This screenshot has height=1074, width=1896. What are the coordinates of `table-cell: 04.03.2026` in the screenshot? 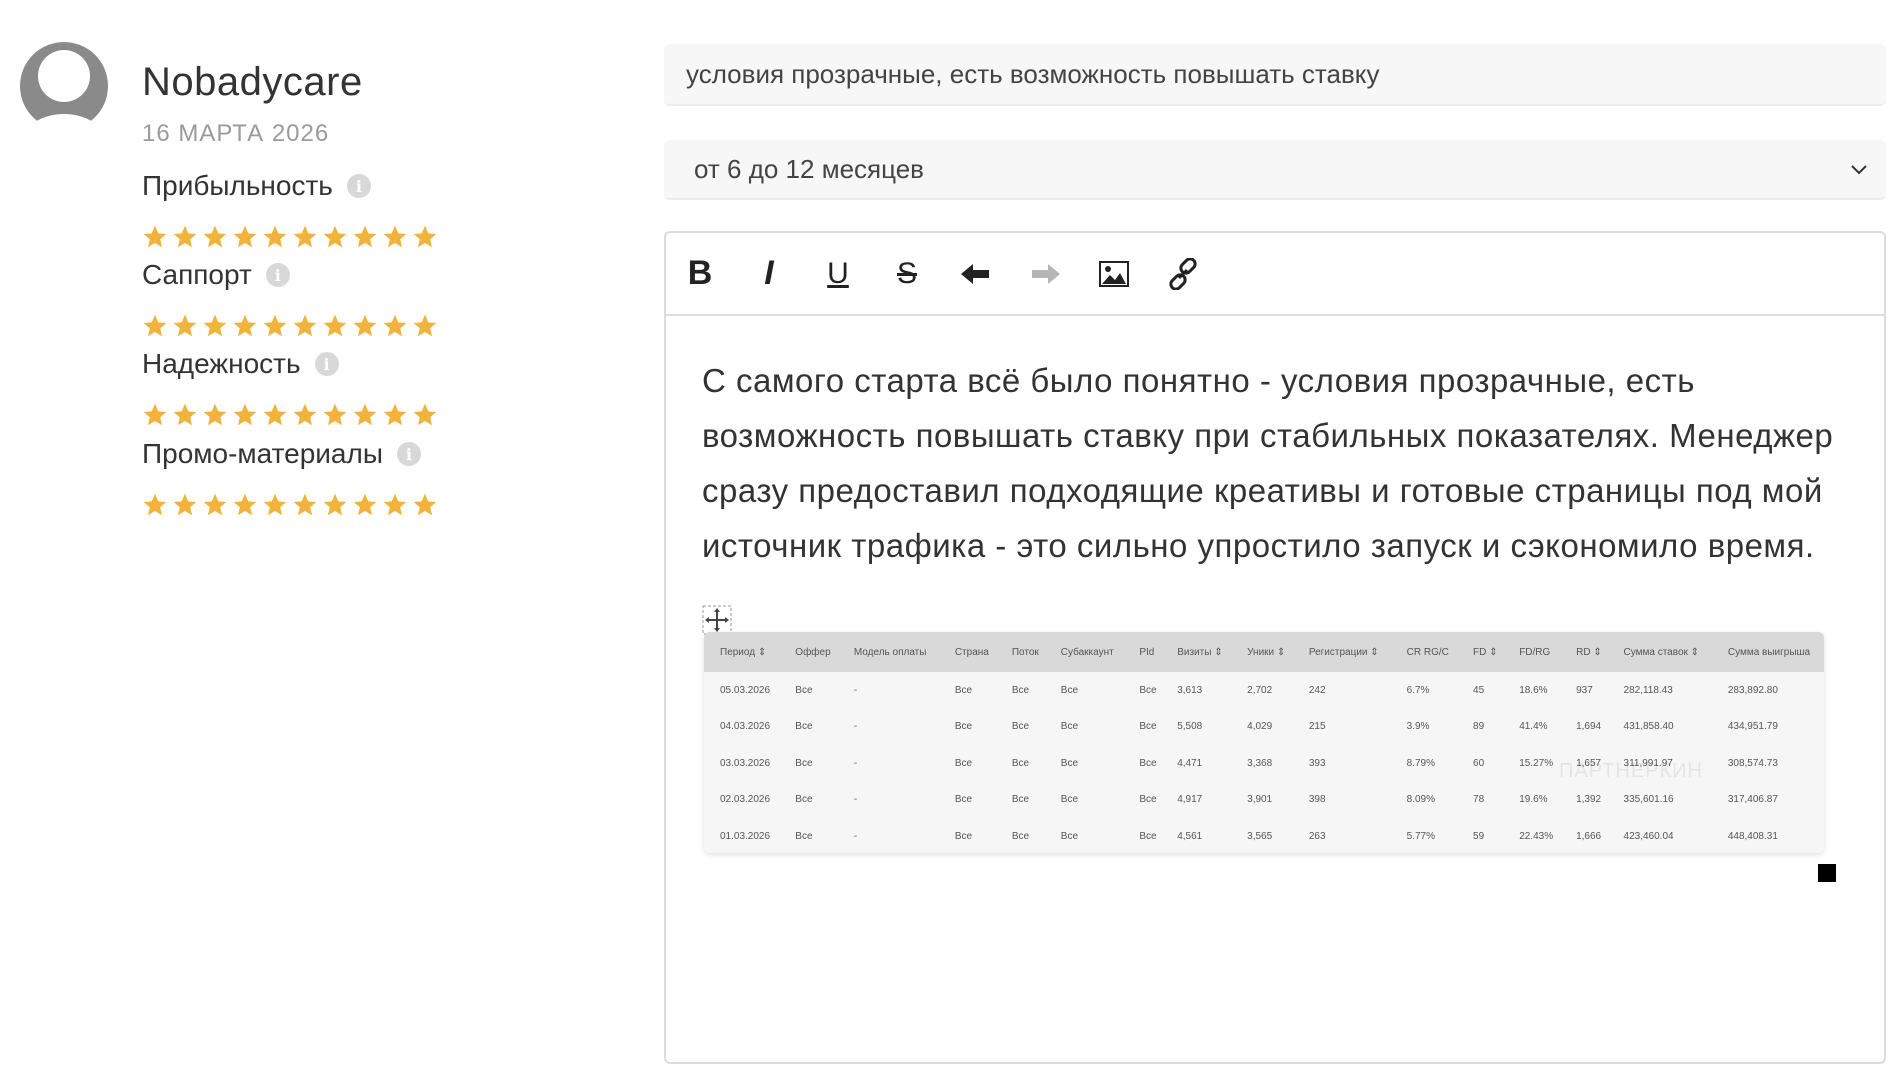 It's located at (745, 727).